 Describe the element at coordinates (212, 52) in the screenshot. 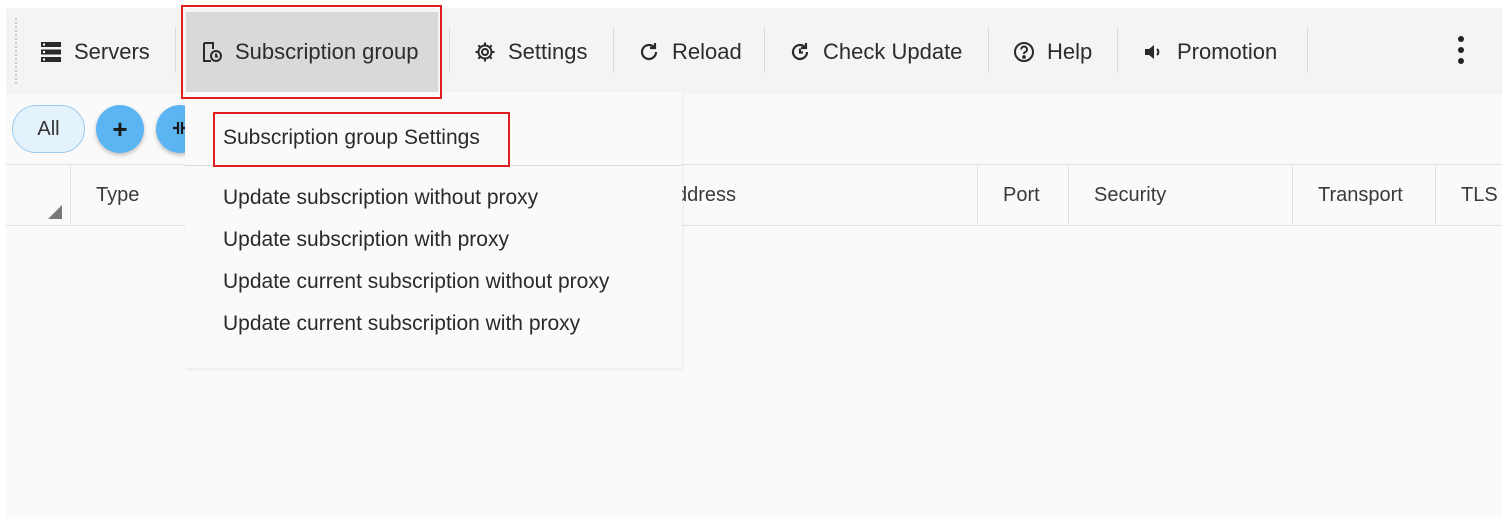

I see `subscription-icon` at that location.